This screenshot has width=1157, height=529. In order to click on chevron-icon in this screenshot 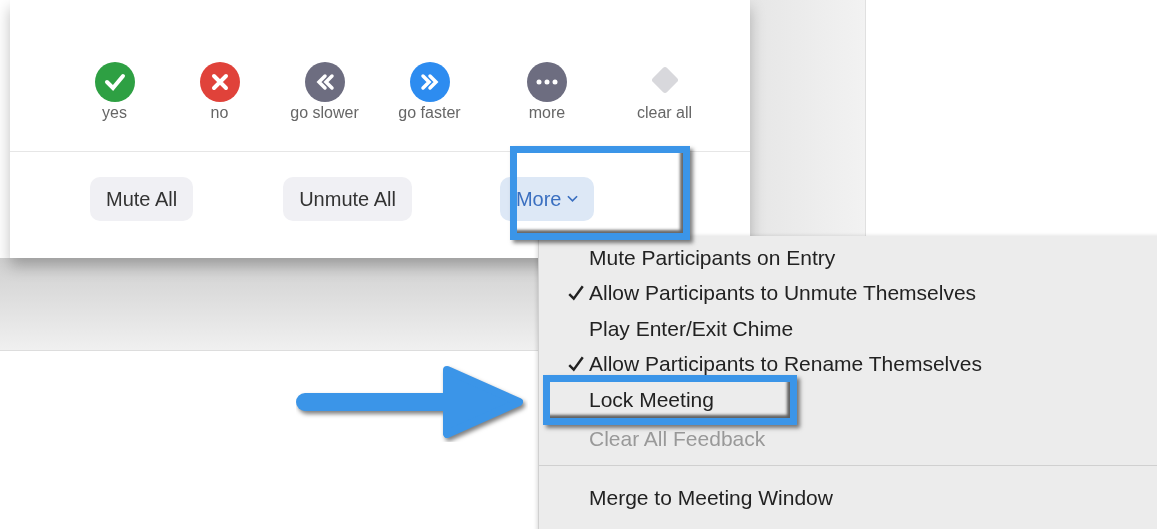, I will do `click(573, 199)`.